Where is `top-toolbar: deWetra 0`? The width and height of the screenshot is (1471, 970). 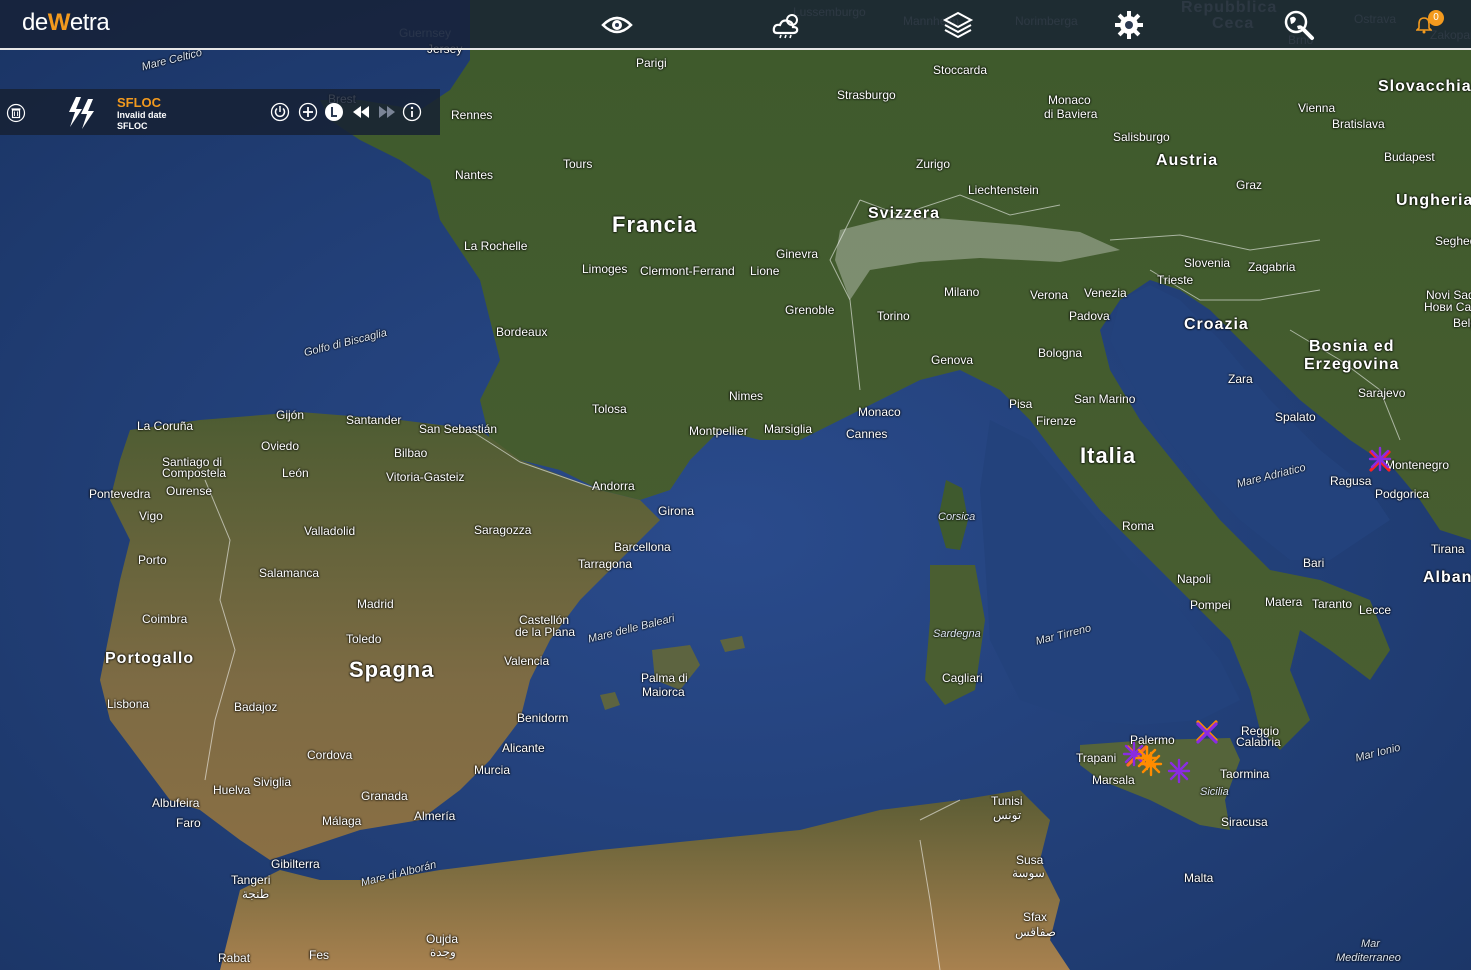 top-toolbar: deWetra 0 is located at coordinates (735, 25).